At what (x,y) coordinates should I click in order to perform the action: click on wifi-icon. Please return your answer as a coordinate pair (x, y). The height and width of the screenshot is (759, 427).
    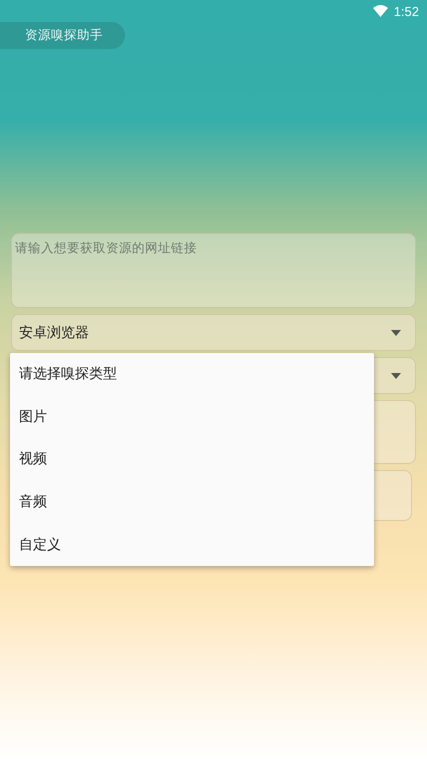
    Looking at the image, I should click on (380, 11).